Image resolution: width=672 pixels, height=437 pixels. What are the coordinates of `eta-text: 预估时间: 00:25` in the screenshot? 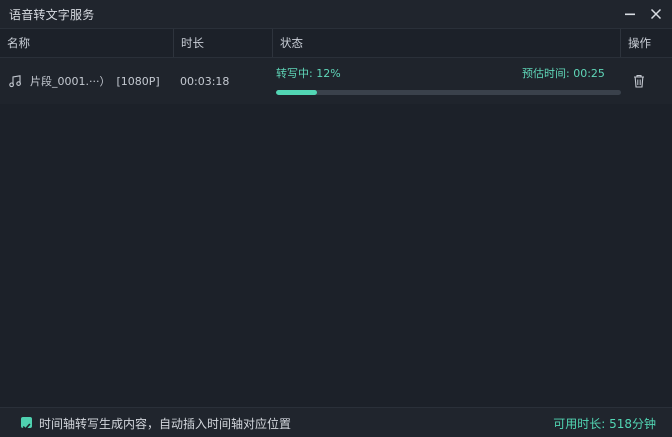 It's located at (563, 73).